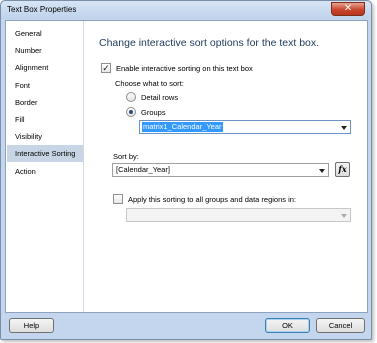 The image size is (377, 343). Describe the element at coordinates (45, 136) in the screenshot. I see `sidebar-item-visibility: Visibility` at that location.